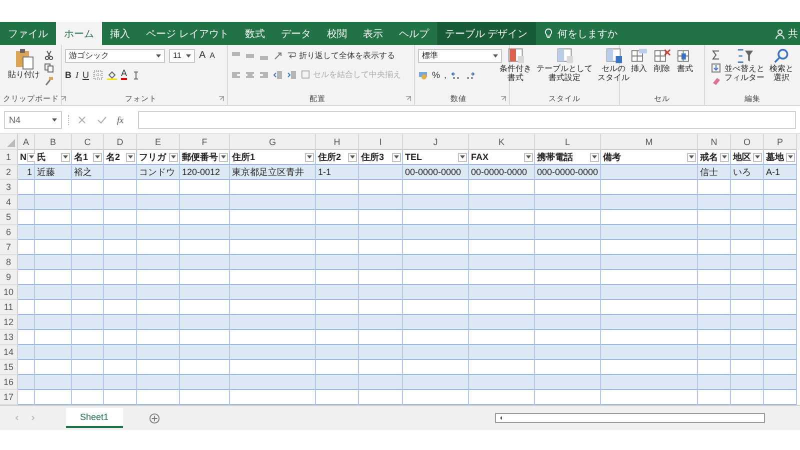  What do you see at coordinates (9, 157) in the screenshot?
I see `row-header: 1` at bounding box center [9, 157].